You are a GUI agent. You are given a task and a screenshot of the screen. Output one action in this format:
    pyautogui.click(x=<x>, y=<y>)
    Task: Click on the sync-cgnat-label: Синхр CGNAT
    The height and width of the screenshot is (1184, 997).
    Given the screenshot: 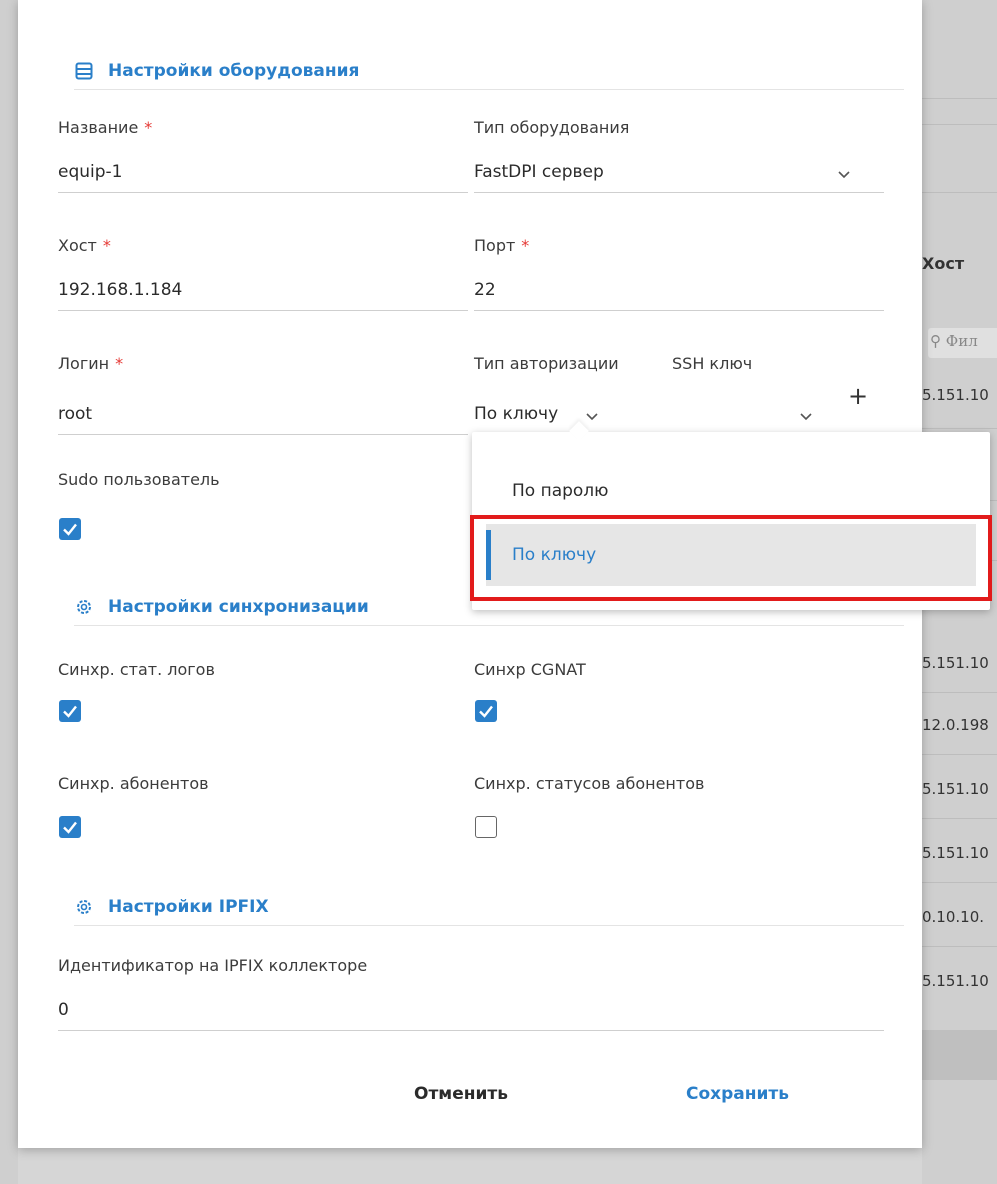 What is the action you would take?
    pyautogui.click(x=530, y=669)
    